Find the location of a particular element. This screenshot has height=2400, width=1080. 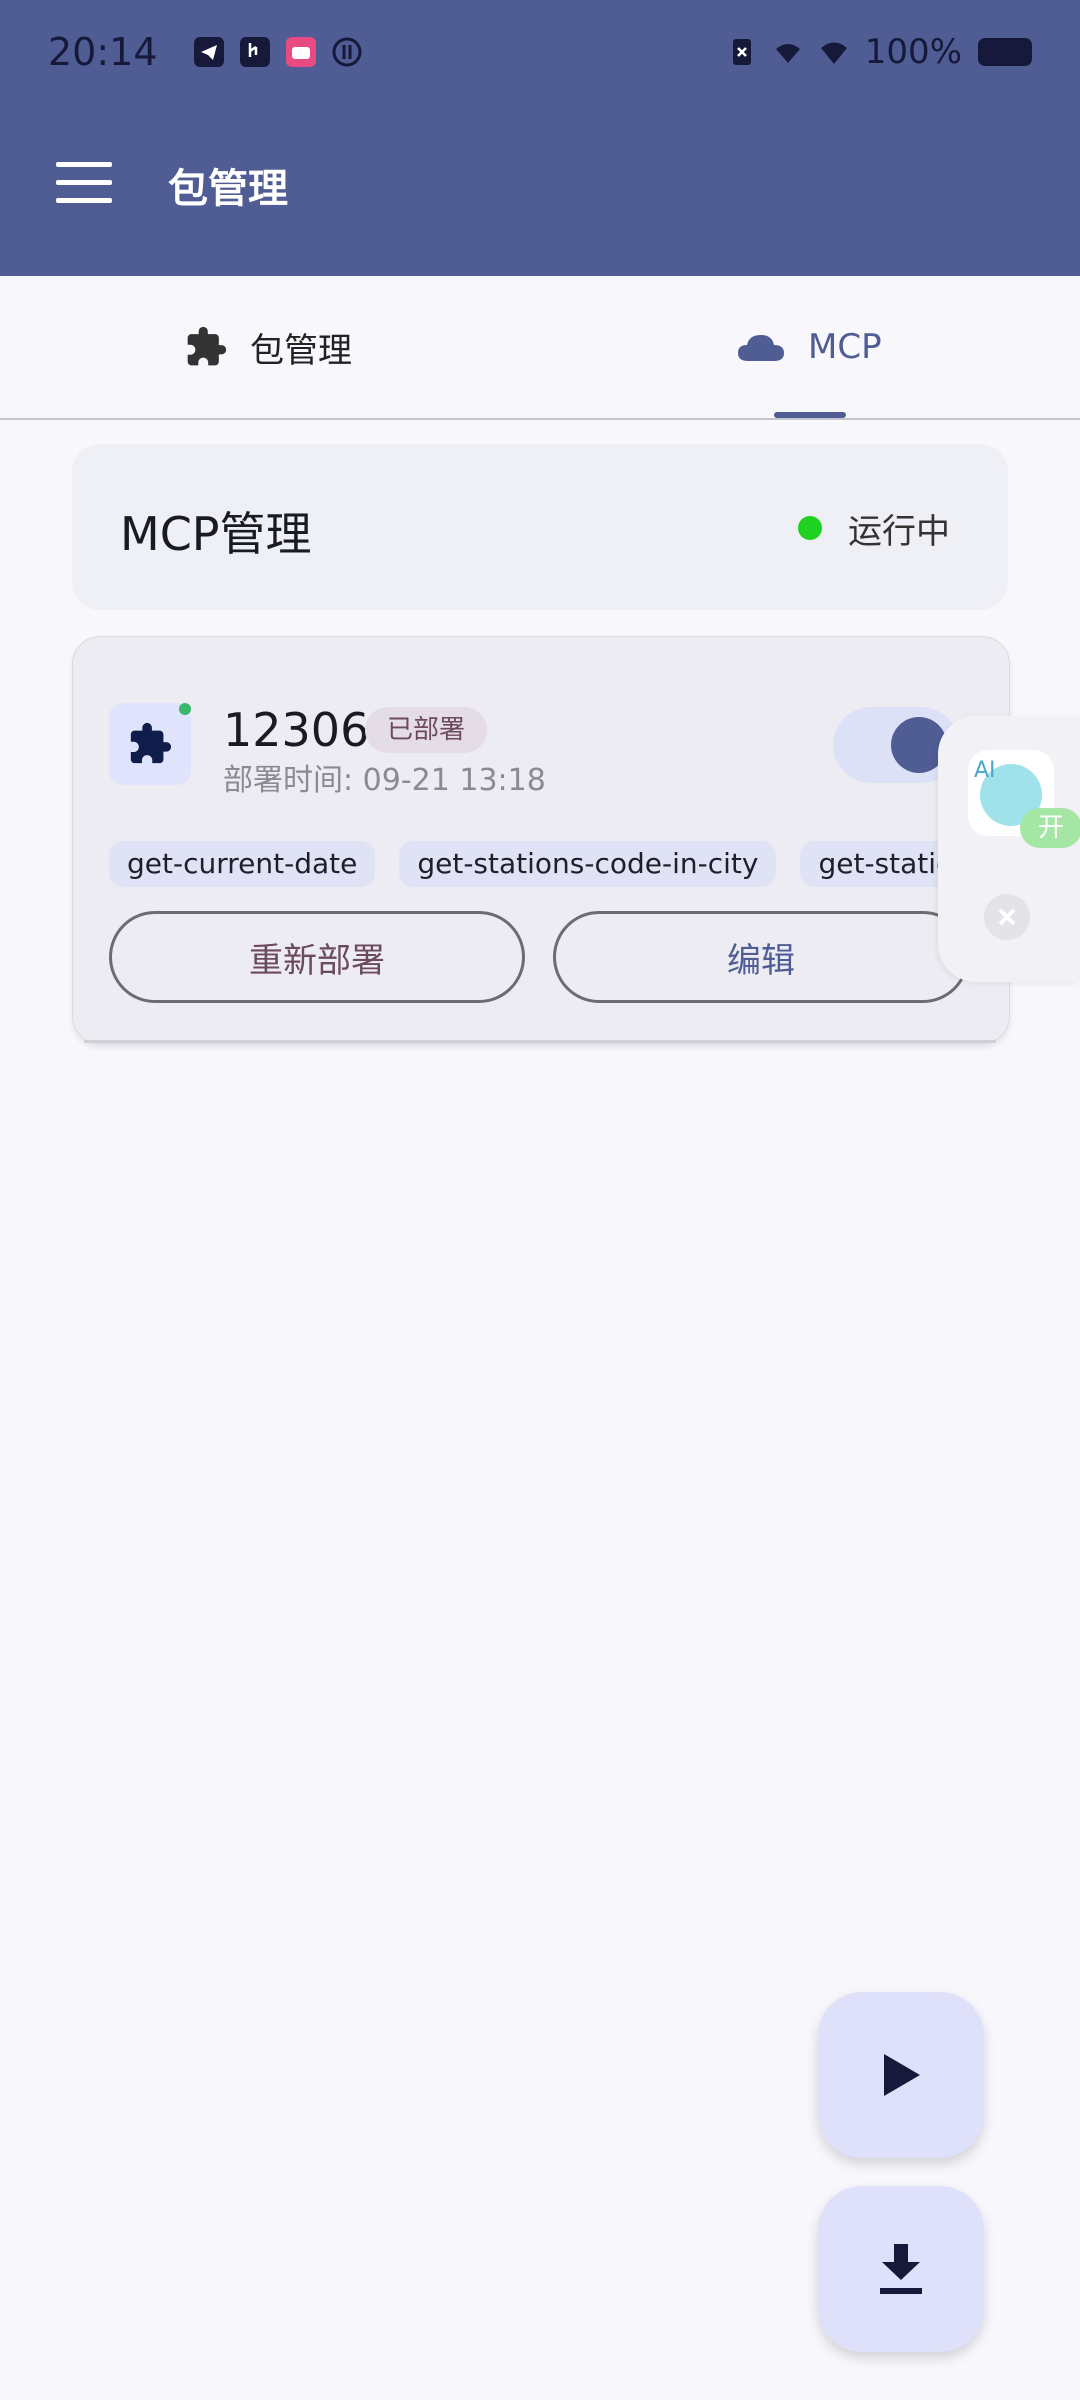

bilibili-icon is located at coordinates (300, 52).